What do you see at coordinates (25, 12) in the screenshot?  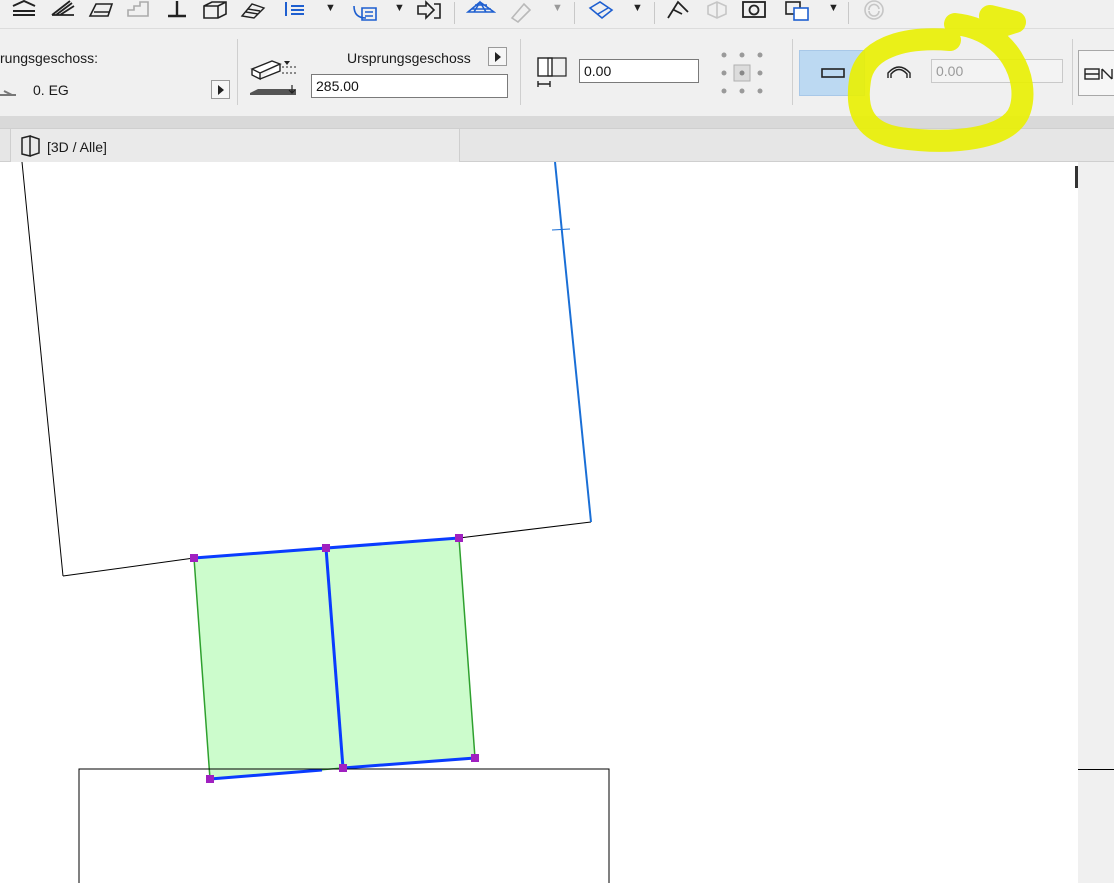 I see `layer-lines-icon` at bounding box center [25, 12].